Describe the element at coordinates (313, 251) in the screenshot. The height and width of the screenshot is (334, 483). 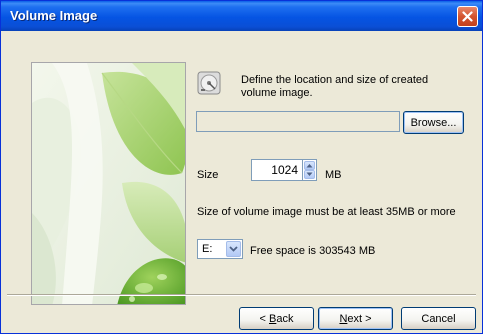
I see `free-space-label: Free space is 303543 MB` at that location.